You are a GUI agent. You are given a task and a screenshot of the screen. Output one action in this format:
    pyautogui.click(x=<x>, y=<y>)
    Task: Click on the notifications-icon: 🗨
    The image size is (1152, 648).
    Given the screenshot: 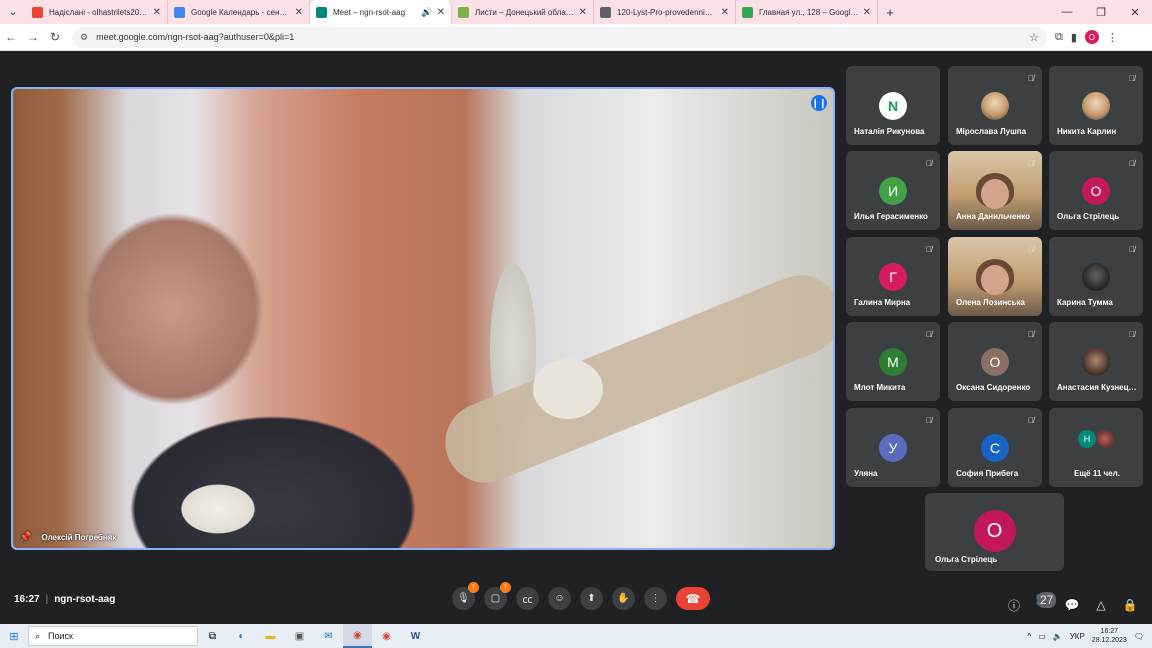 What is the action you would take?
    pyautogui.click(x=1139, y=636)
    